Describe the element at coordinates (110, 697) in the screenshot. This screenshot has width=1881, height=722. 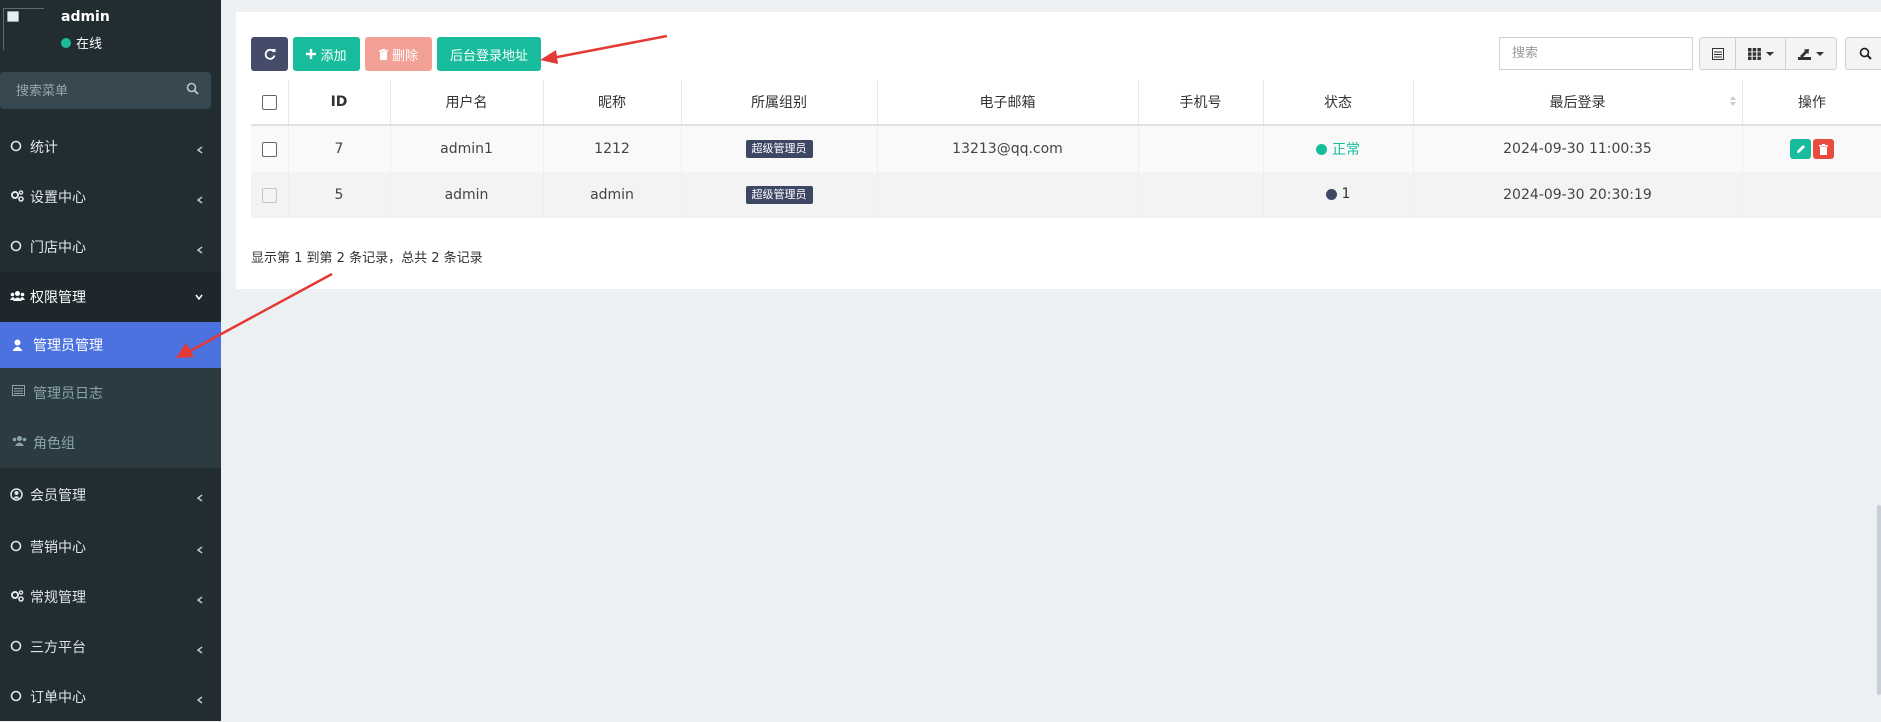
I see `sidebar-item-orders: 订单中心` at that location.